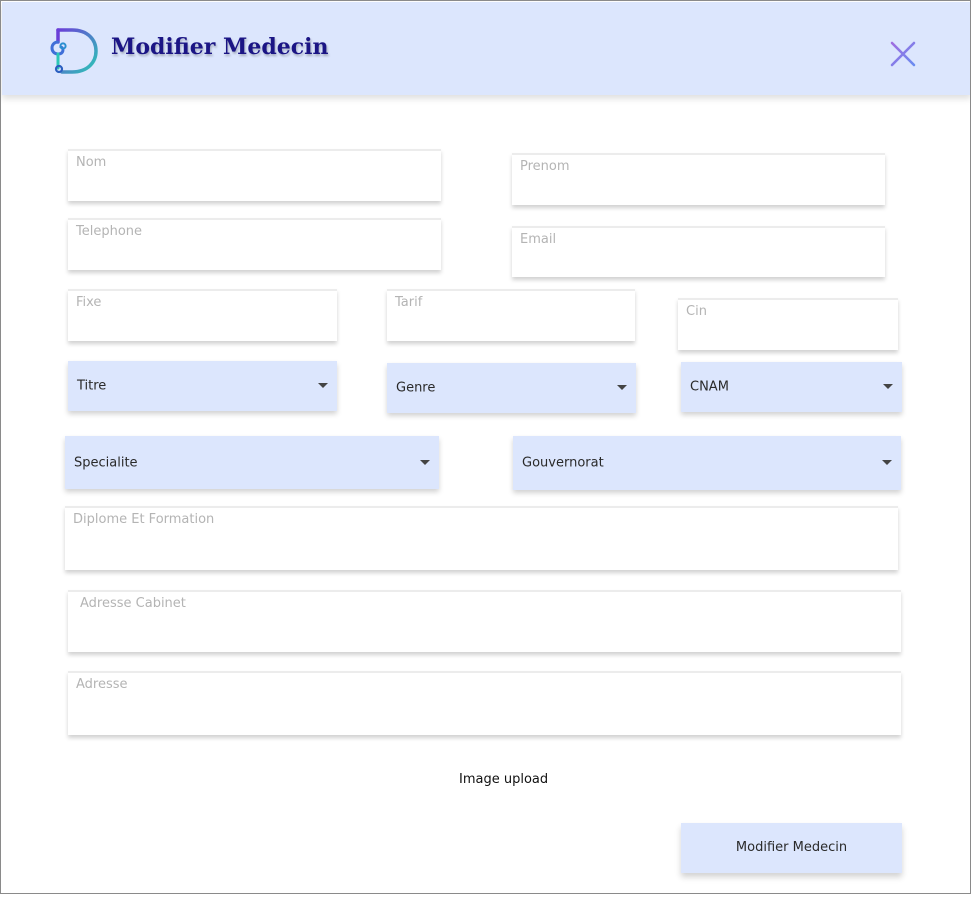 The width and height of the screenshot is (973, 898). What do you see at coordinates (91, 162) in the screenshot?
I see `nom-placeholder: Nom` at bounding box center [91, 162].